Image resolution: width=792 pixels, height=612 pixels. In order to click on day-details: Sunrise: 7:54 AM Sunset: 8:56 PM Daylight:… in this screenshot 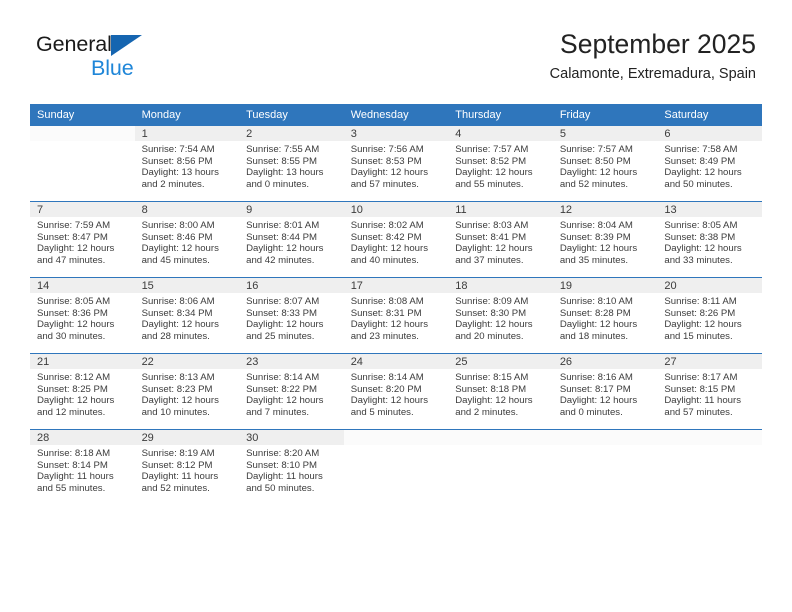, I will do `click(187, 165)`.